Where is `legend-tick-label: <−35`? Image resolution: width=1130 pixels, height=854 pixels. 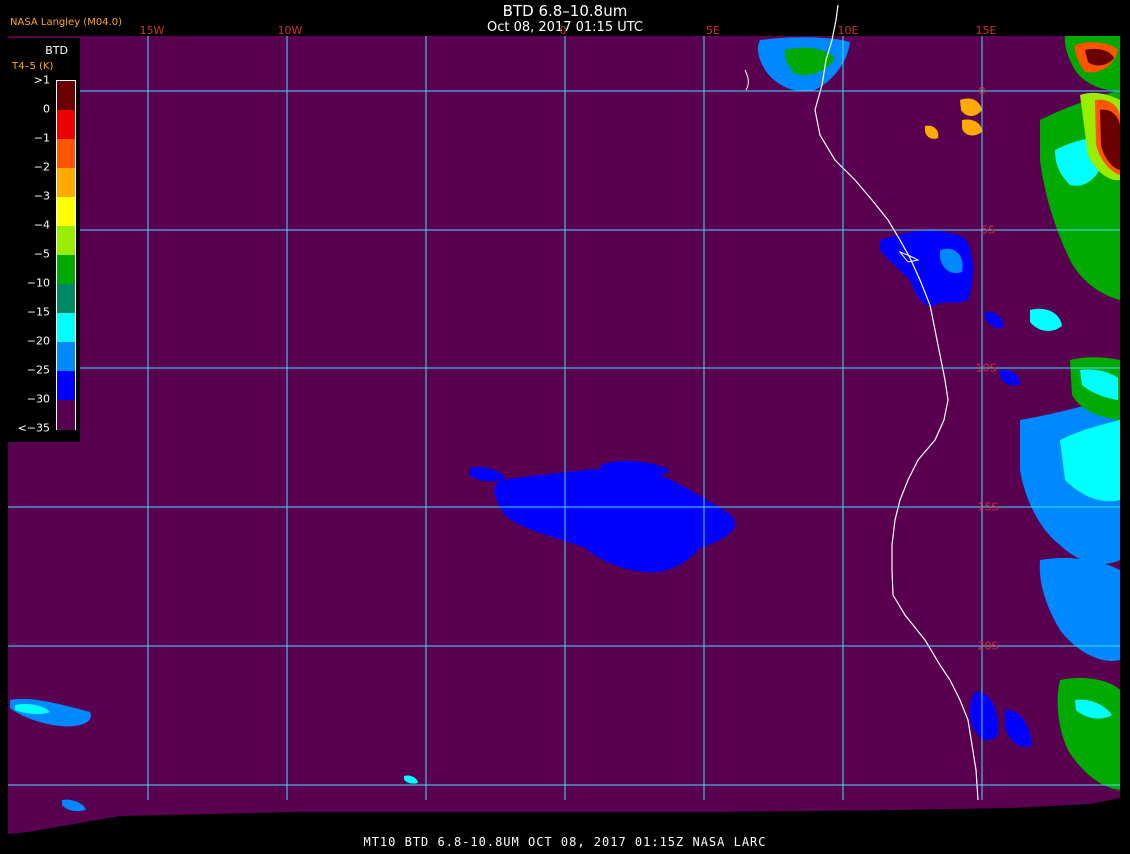
legend-tick-label: <−35 is located at coordinates (33, 428).